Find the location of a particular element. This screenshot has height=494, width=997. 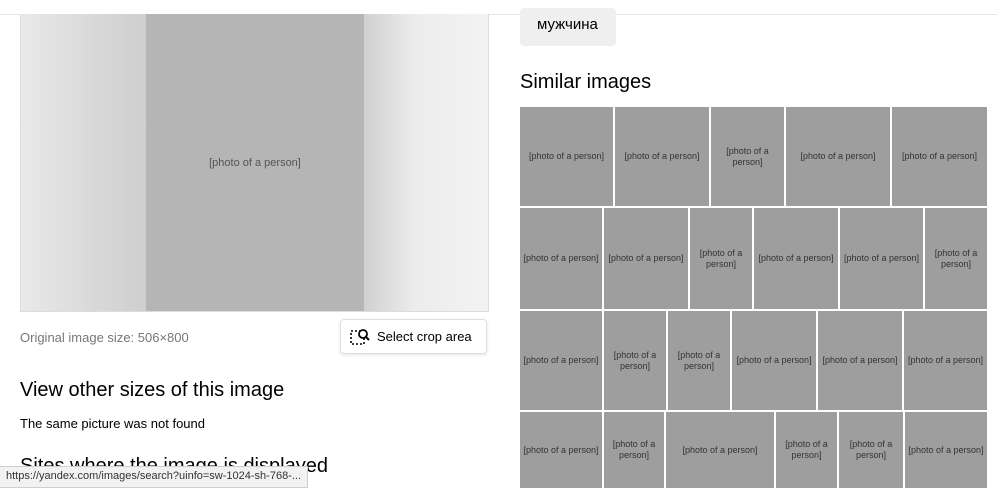

top-bar is located at coordinates (498, 7).